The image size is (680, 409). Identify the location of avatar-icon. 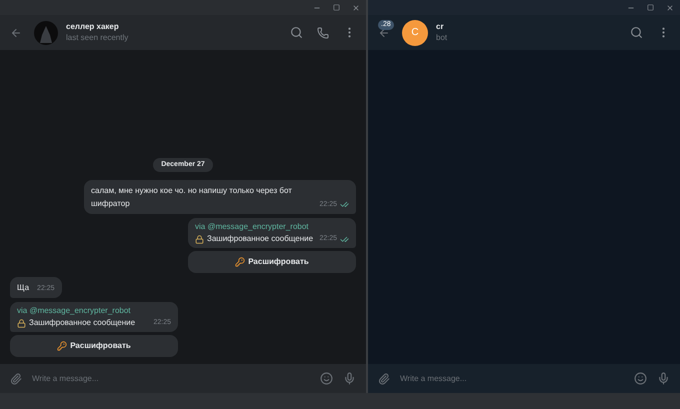
(46, 32).